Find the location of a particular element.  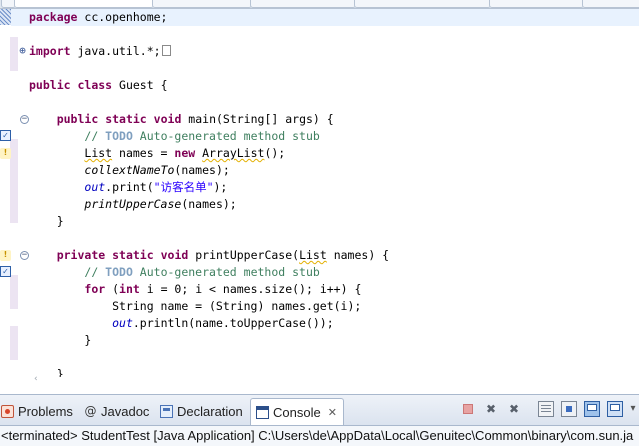

code-line: out.print("访客名单"); is located at coordinates (128, 187).